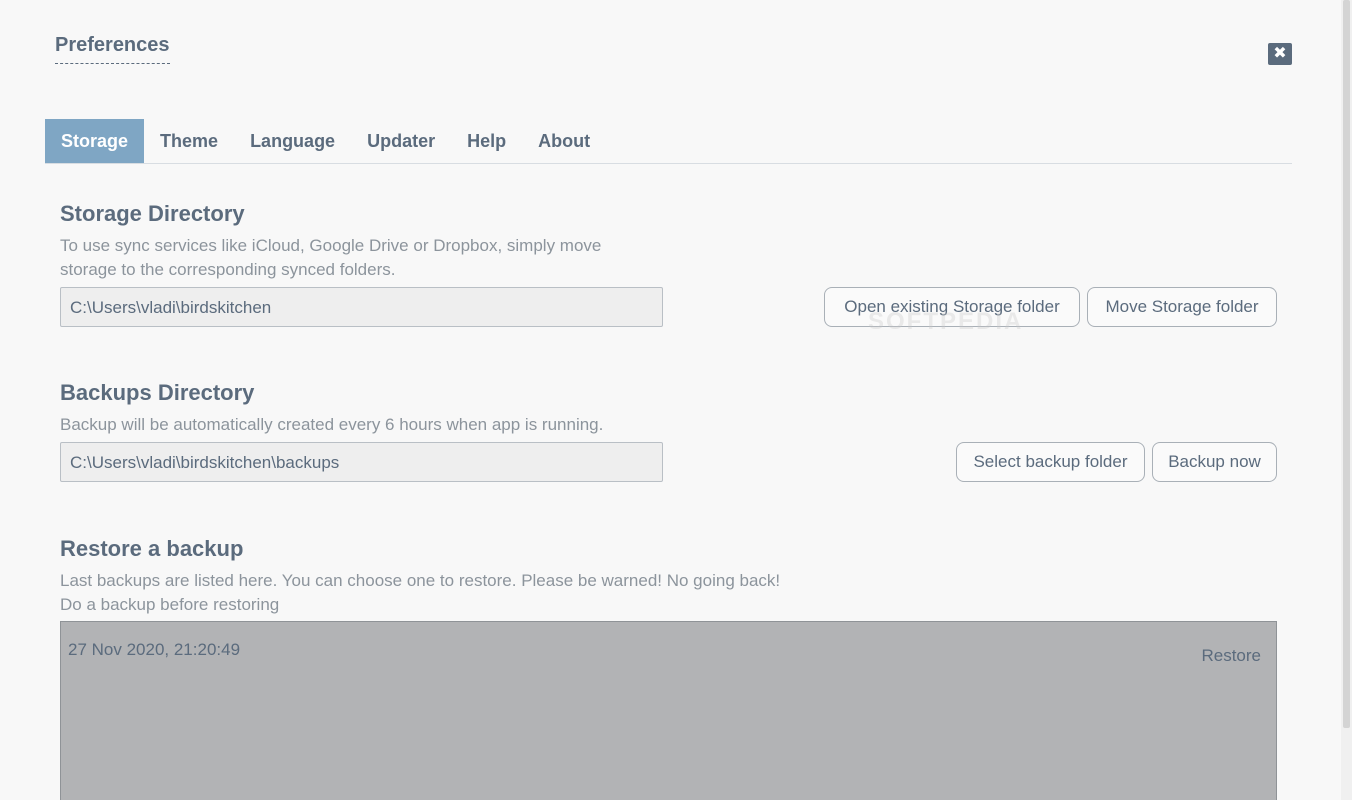 This screenshot has height=800, width=1352. What do you see at coordinates (1231, 656) in the screenshot?
I see `restore-button: Restore` at bounding box center [1231, 656].